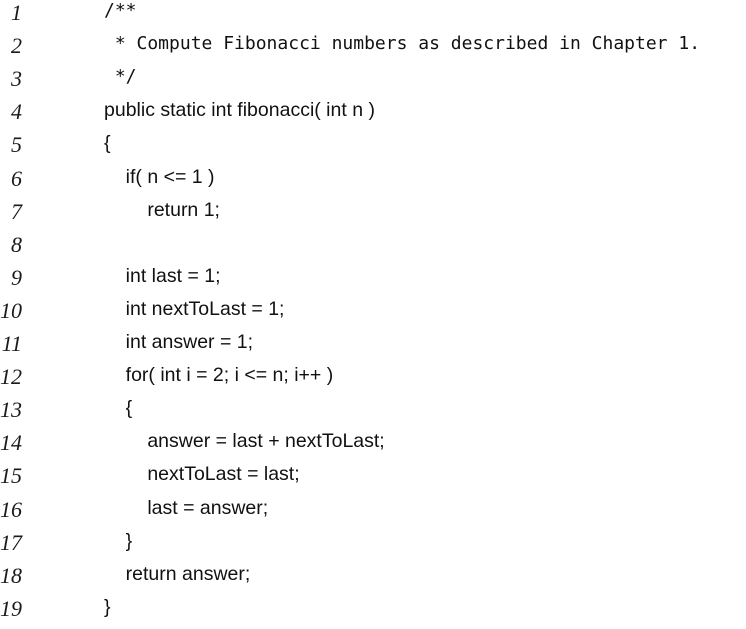 Image resolution: width=746 pixels, height=629 pixels. Describe the element at coordinates (373, 281) in the screenshot. I see `code-line: 9 int last = 1;` at that location.